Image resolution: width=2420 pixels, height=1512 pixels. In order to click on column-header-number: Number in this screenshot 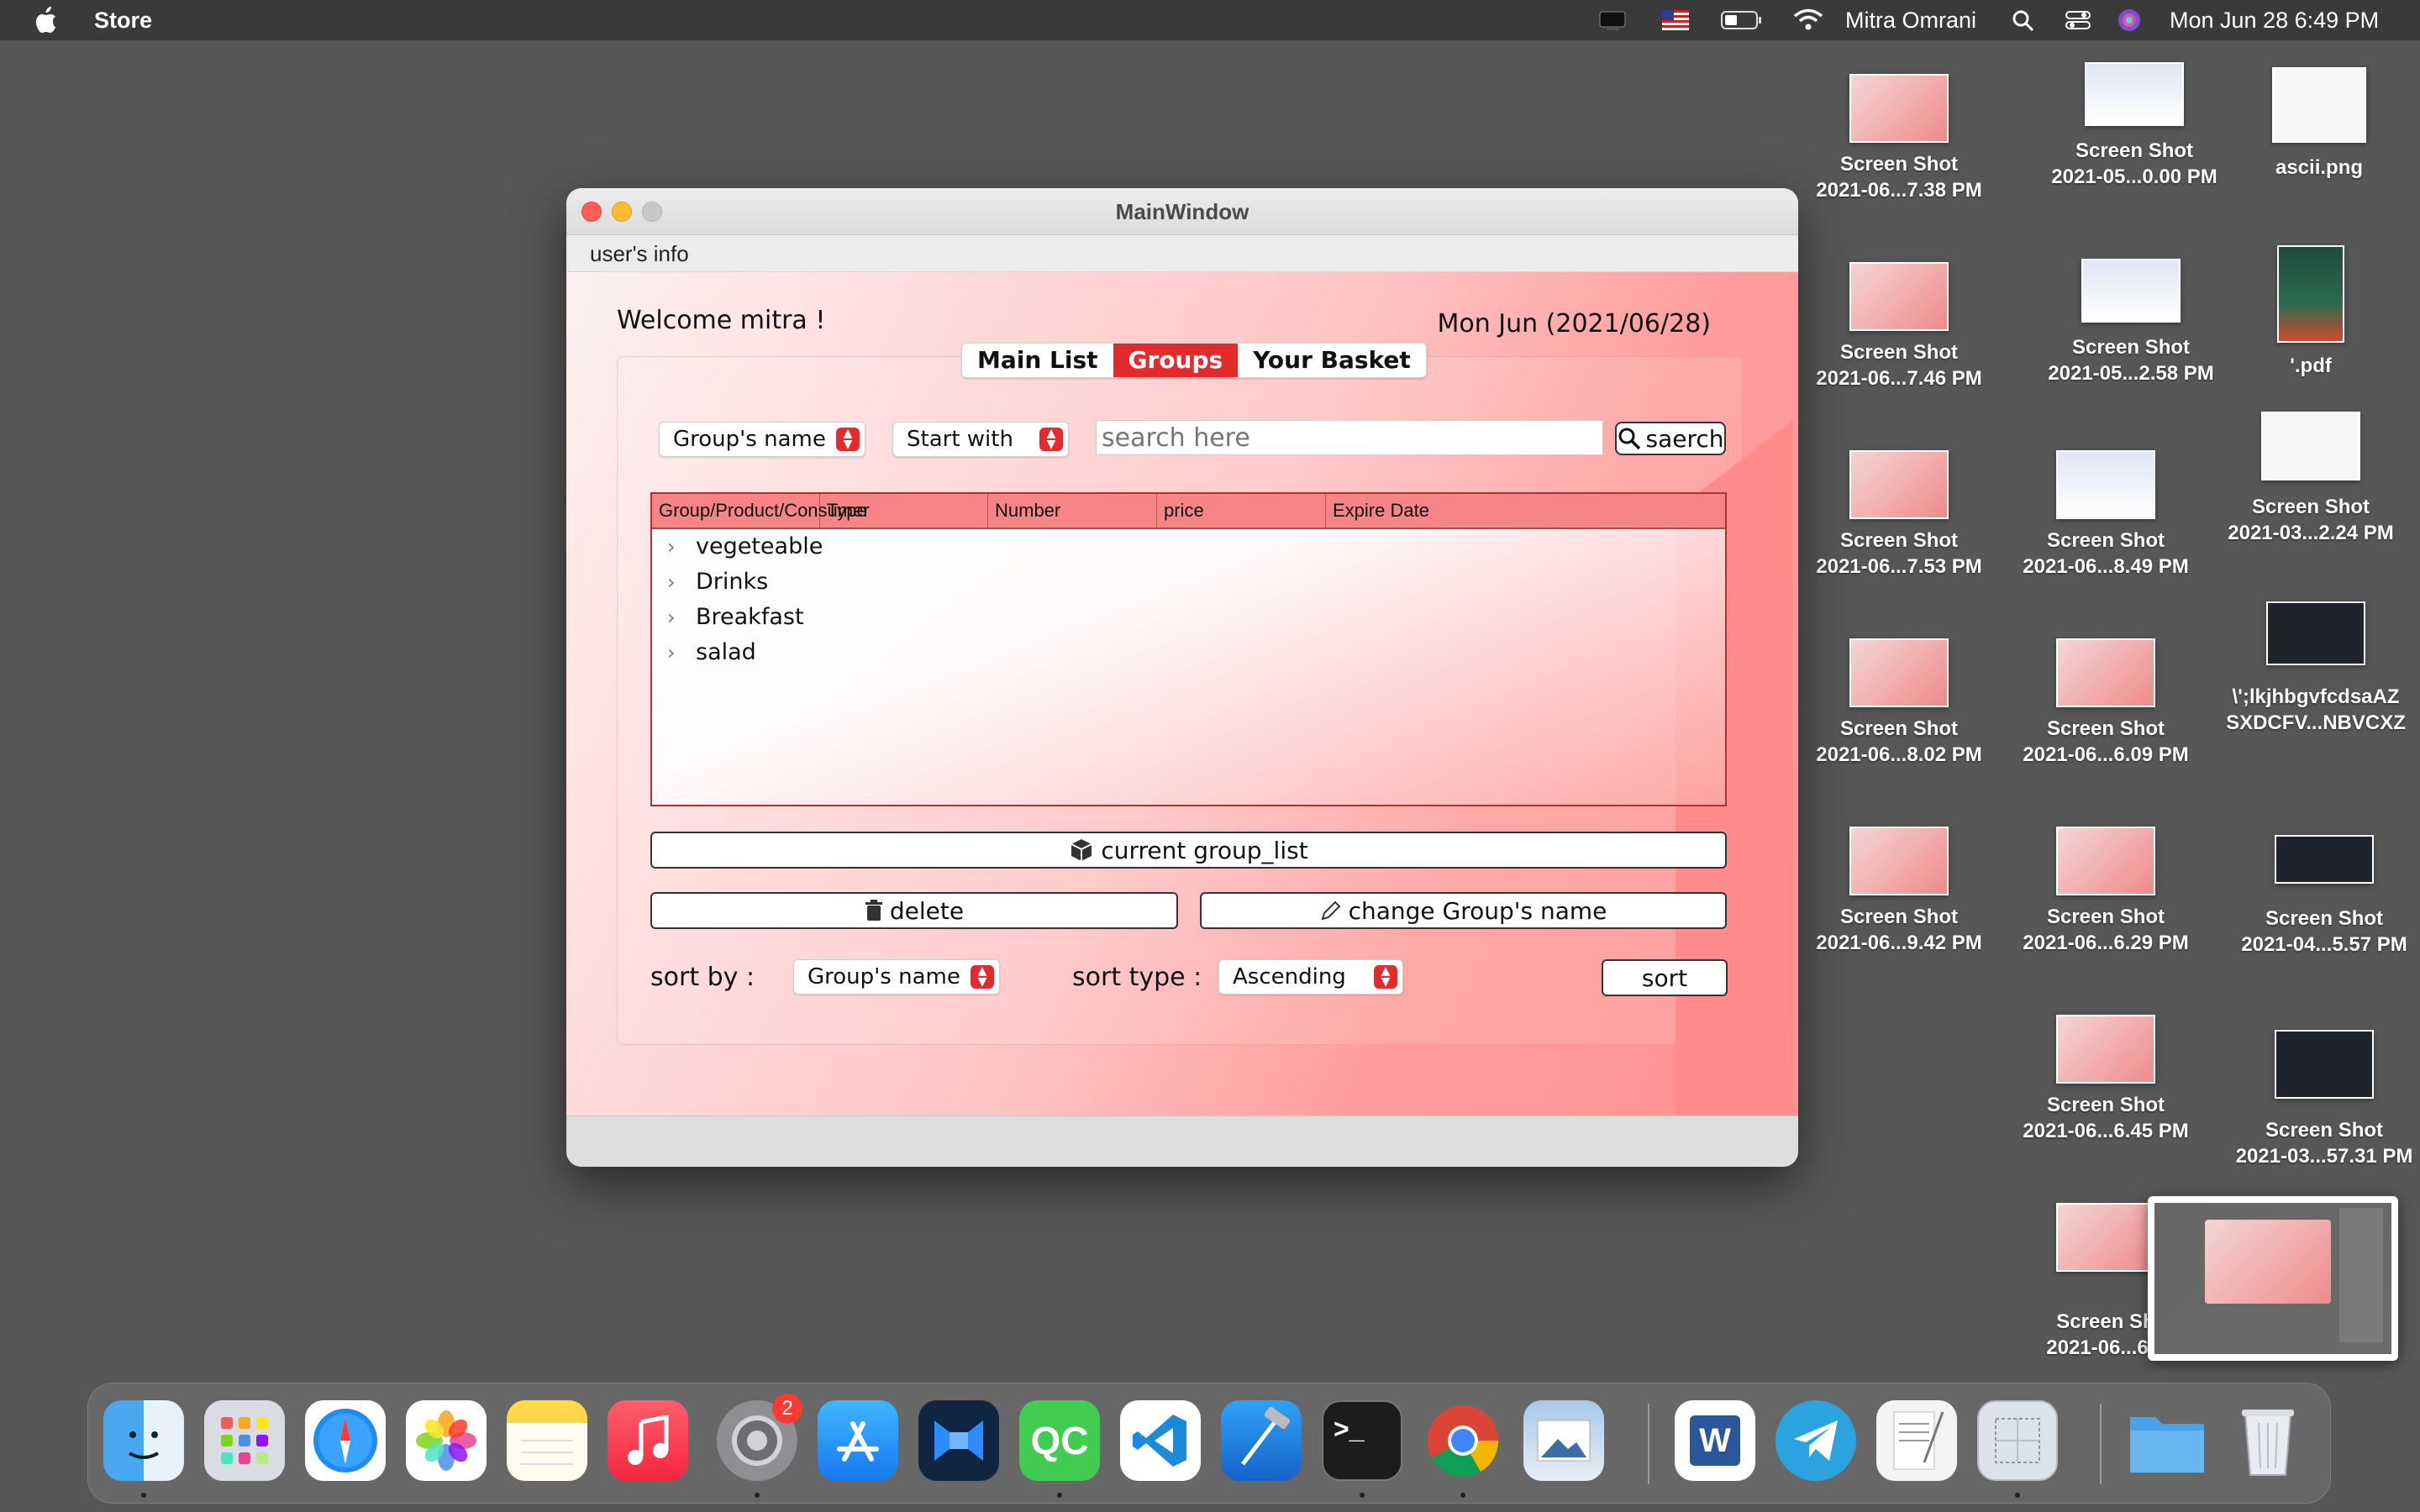, I will do `click(1073, 511)`.